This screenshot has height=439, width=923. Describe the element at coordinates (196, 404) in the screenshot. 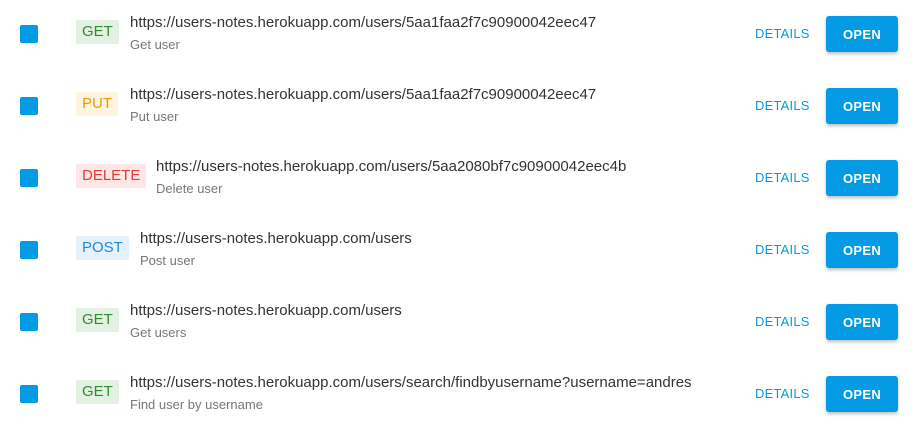

I see `request-description: Find user by username` at that location.